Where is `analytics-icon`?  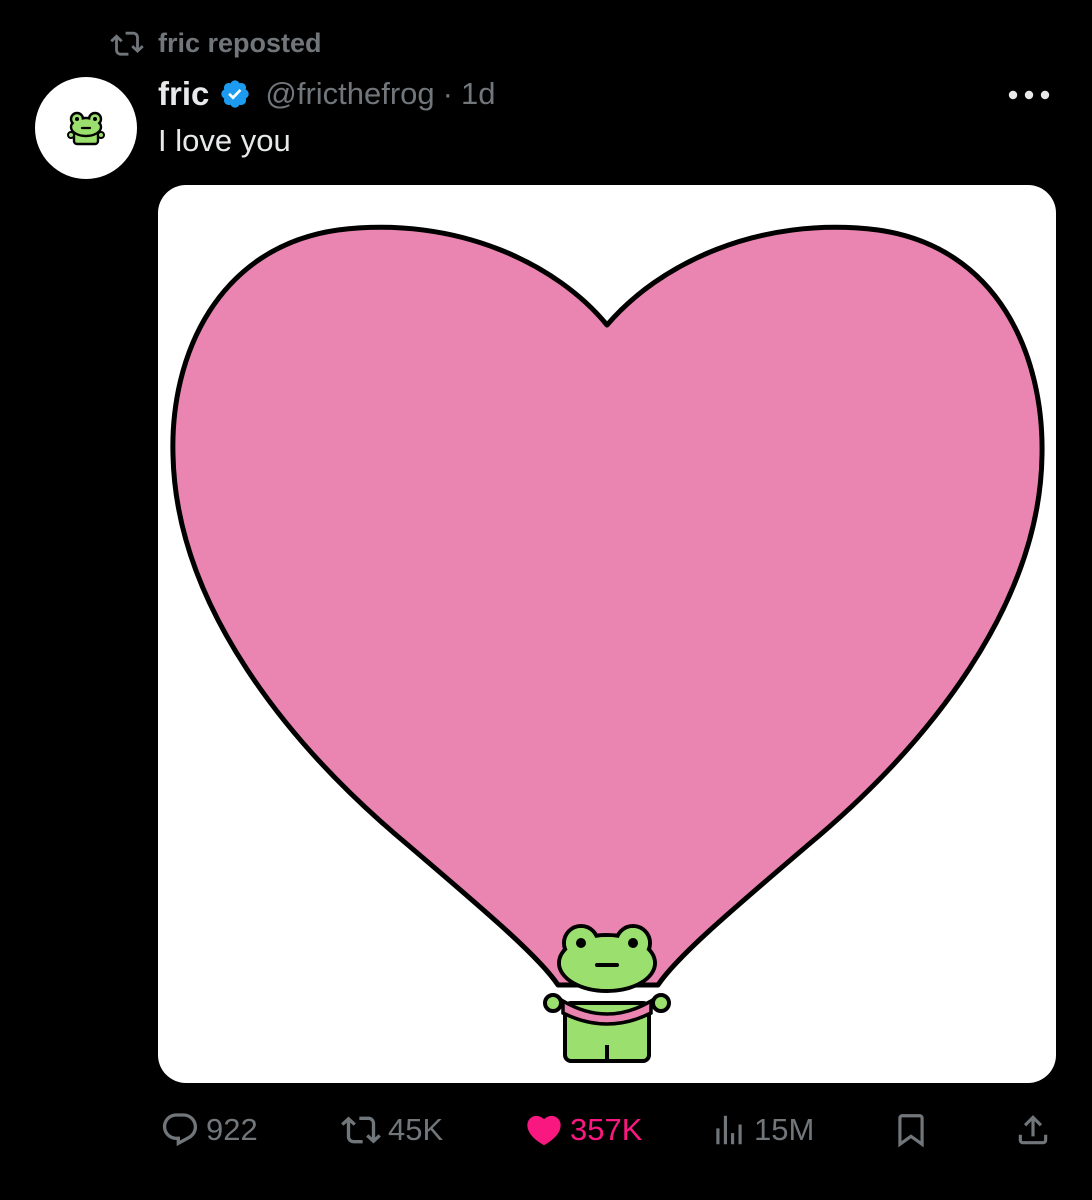
analytics-icon is located at coordinates (729, 1130).